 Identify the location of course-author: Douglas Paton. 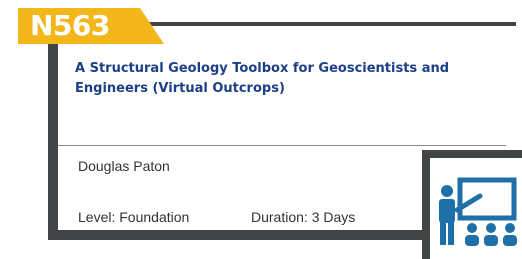
(124, 166).